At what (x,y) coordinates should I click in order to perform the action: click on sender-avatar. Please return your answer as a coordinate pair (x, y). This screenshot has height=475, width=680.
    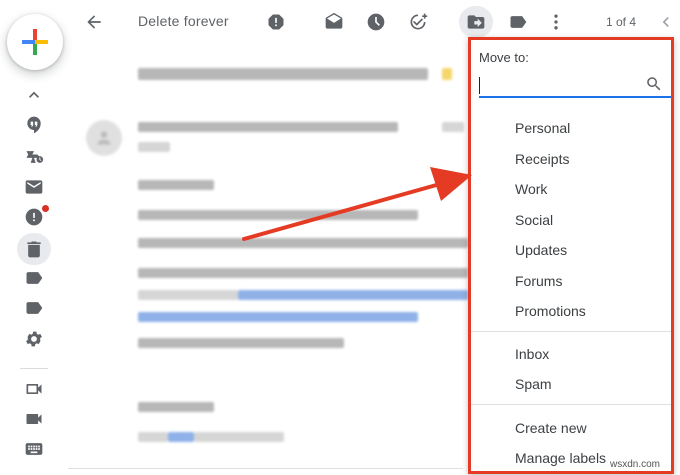
    Looking at the image, I should click on (104, 138).